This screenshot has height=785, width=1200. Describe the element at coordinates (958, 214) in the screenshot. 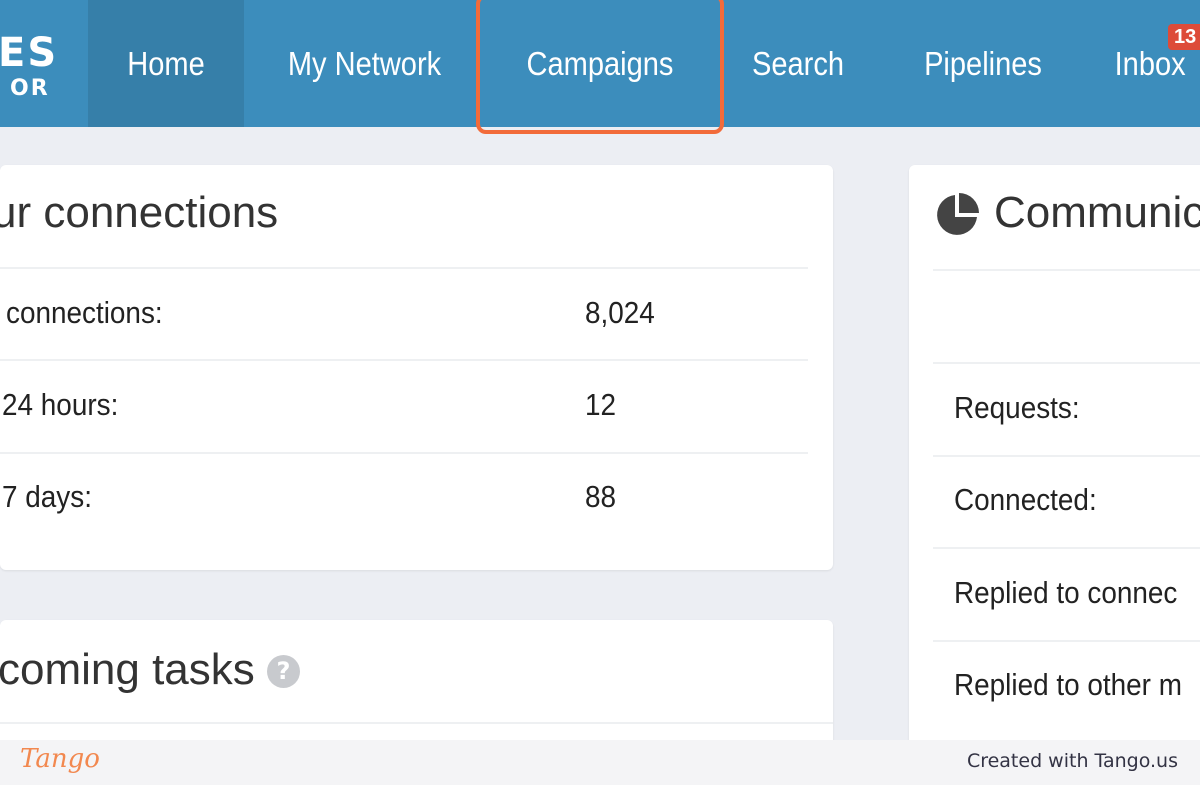

I see `pie-chart-icon` at that location.